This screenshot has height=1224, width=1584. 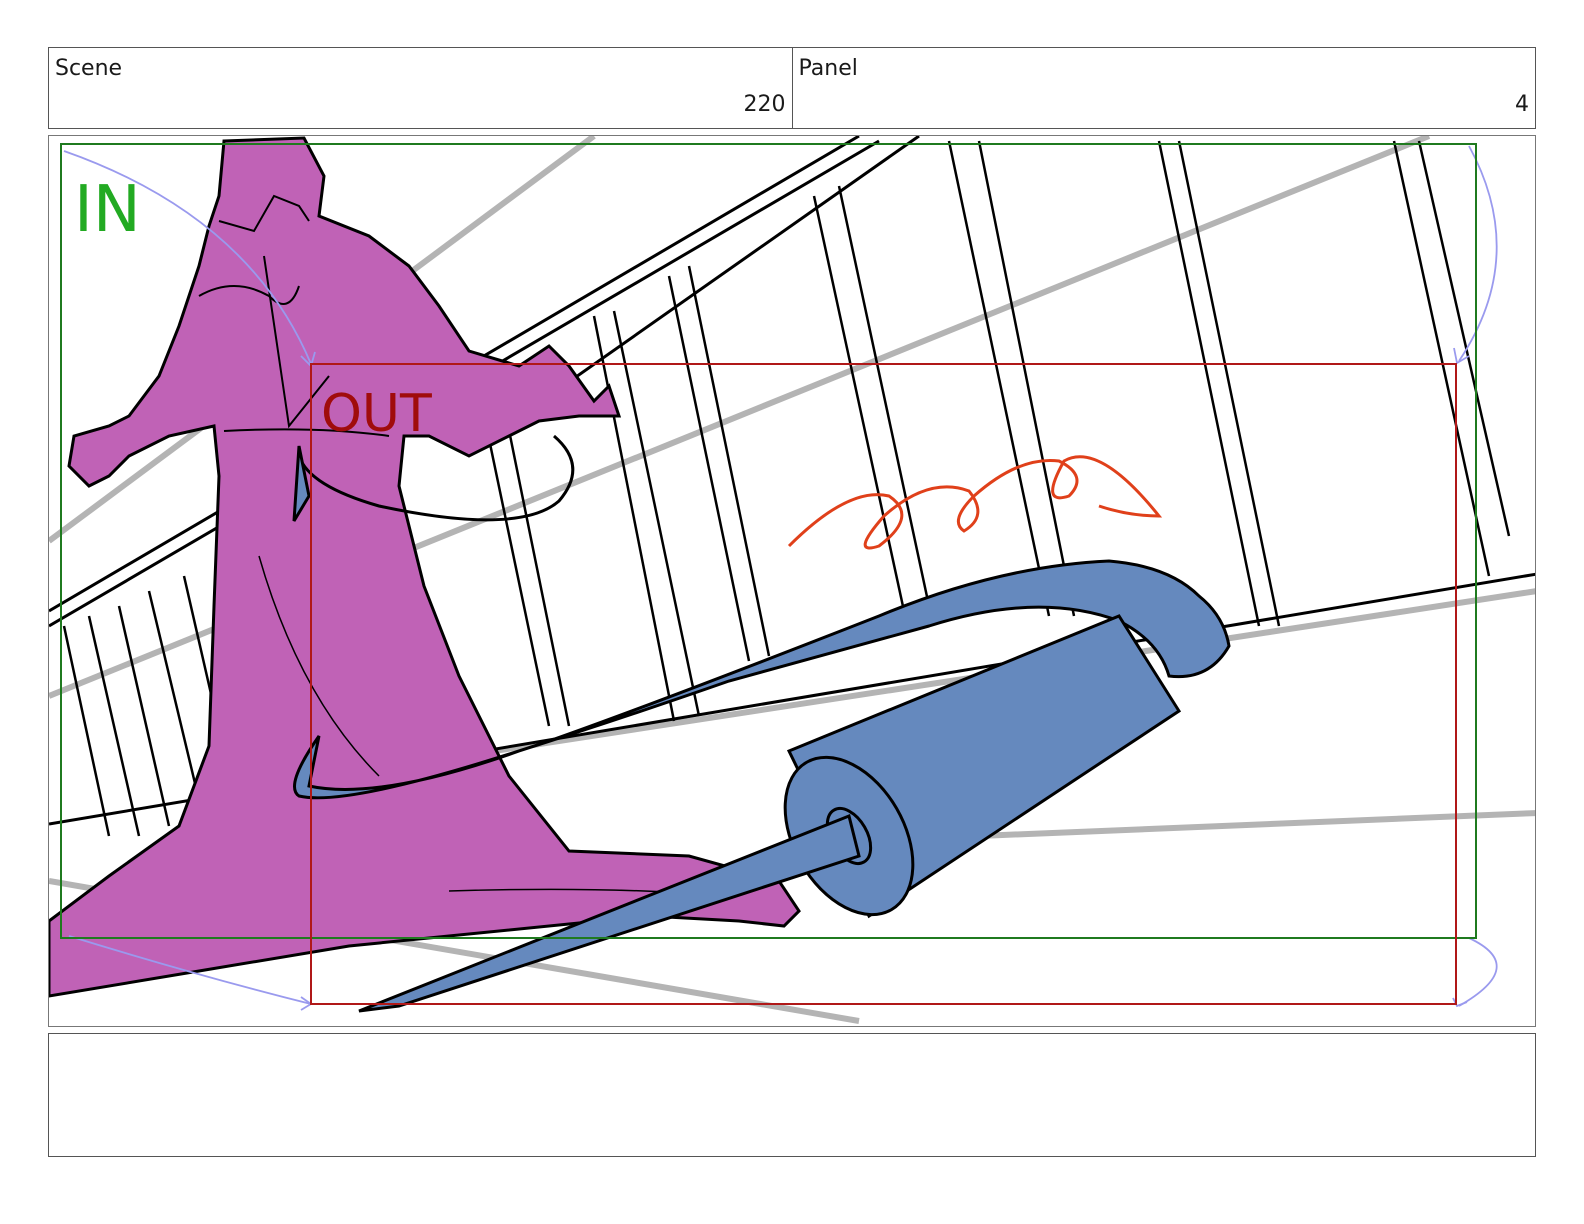 What do you see at coordinates (1163, 88) in the screenshot?
I see `panel-cell: Panel 4` at bounding box center [1163, 88].